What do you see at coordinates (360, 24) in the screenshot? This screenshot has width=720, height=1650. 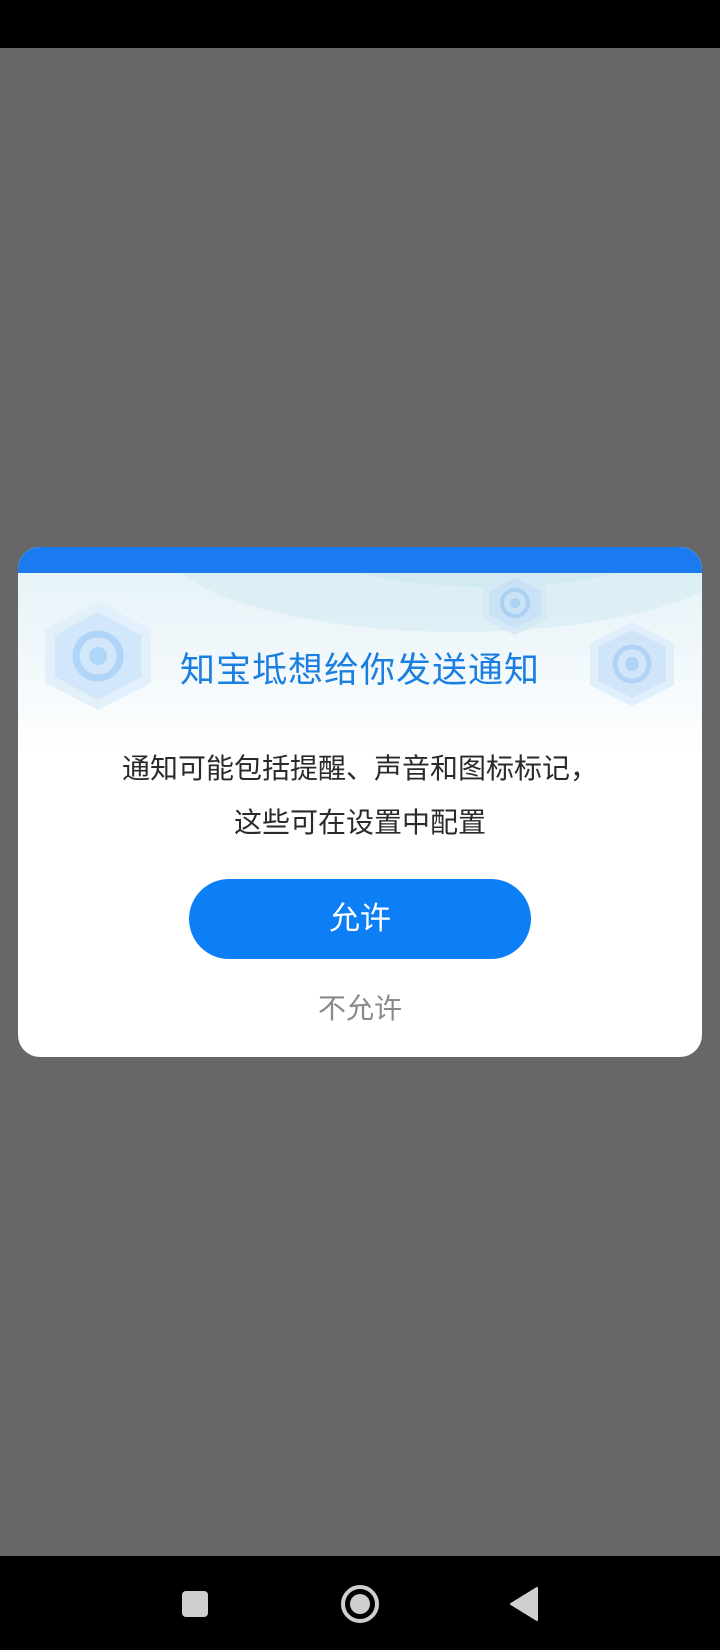 I see `status-bar` at bounding box center [360, 24].